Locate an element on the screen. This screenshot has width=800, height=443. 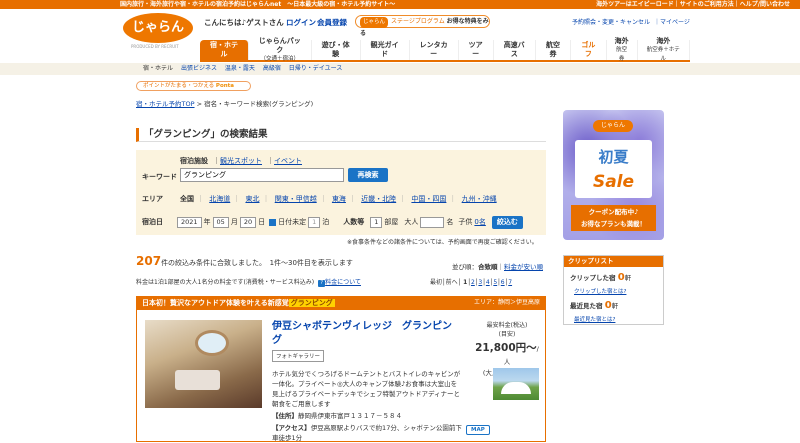
page-7: 7 is located at coordinates (510, 282).